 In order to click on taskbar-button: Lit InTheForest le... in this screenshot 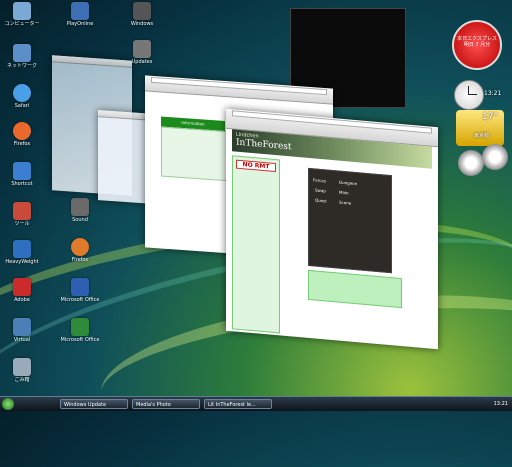, I will do `click(238, 404)`.